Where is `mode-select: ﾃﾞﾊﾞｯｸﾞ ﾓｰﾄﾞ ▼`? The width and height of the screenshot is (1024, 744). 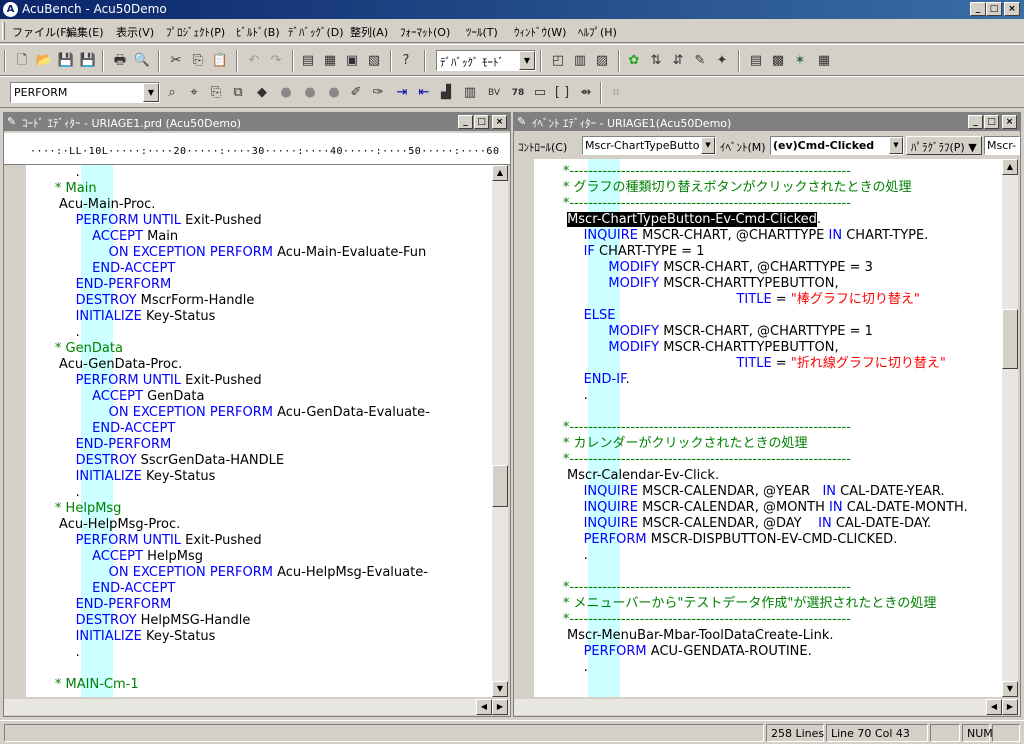
mode-select: ﾃﾞﾊﾞｯｸﾞ ﾓｰﾄﾞ ▼ is located at coordinates (486, 60).